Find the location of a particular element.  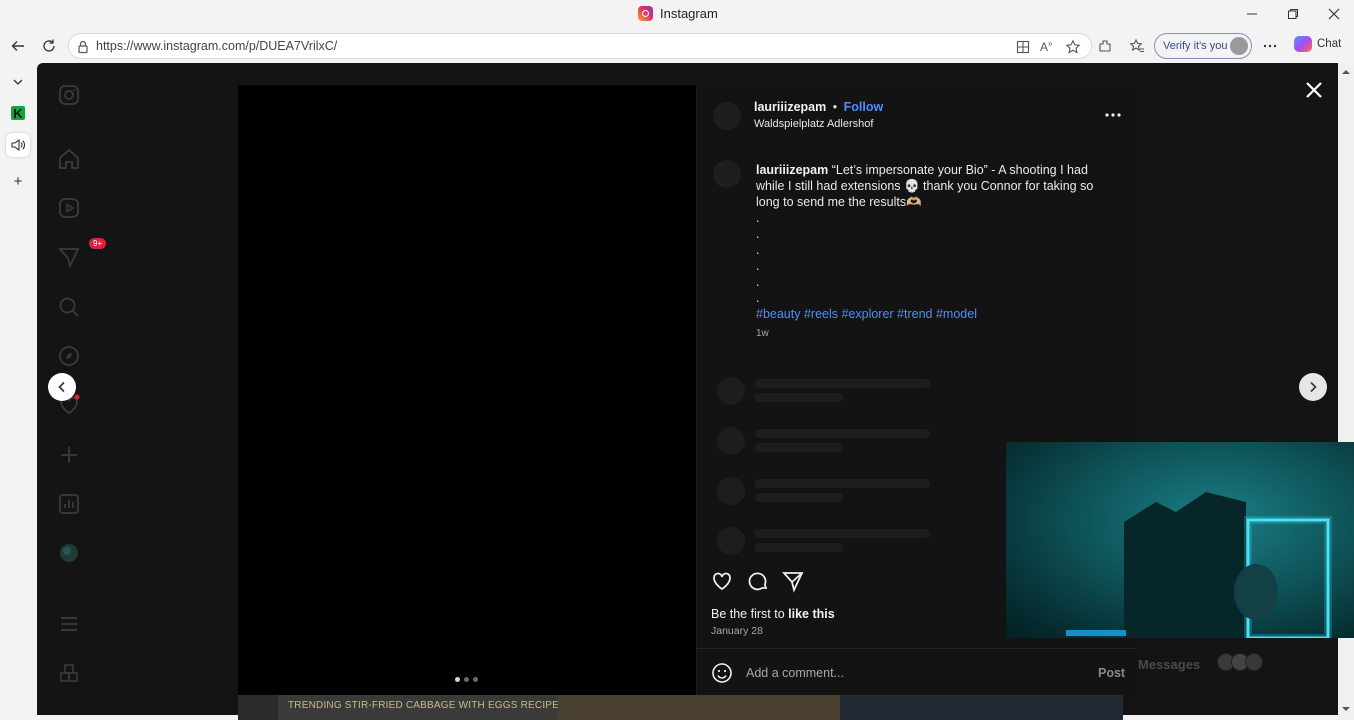

instagram-logo-icon is located at coordinates (645, 13).